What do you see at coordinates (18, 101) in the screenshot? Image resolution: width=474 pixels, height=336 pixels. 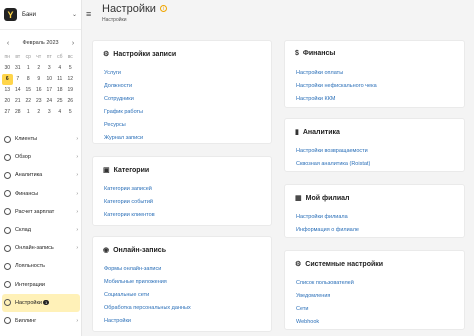 I see `calendar-day: 21` at bounding box center [18, 101].